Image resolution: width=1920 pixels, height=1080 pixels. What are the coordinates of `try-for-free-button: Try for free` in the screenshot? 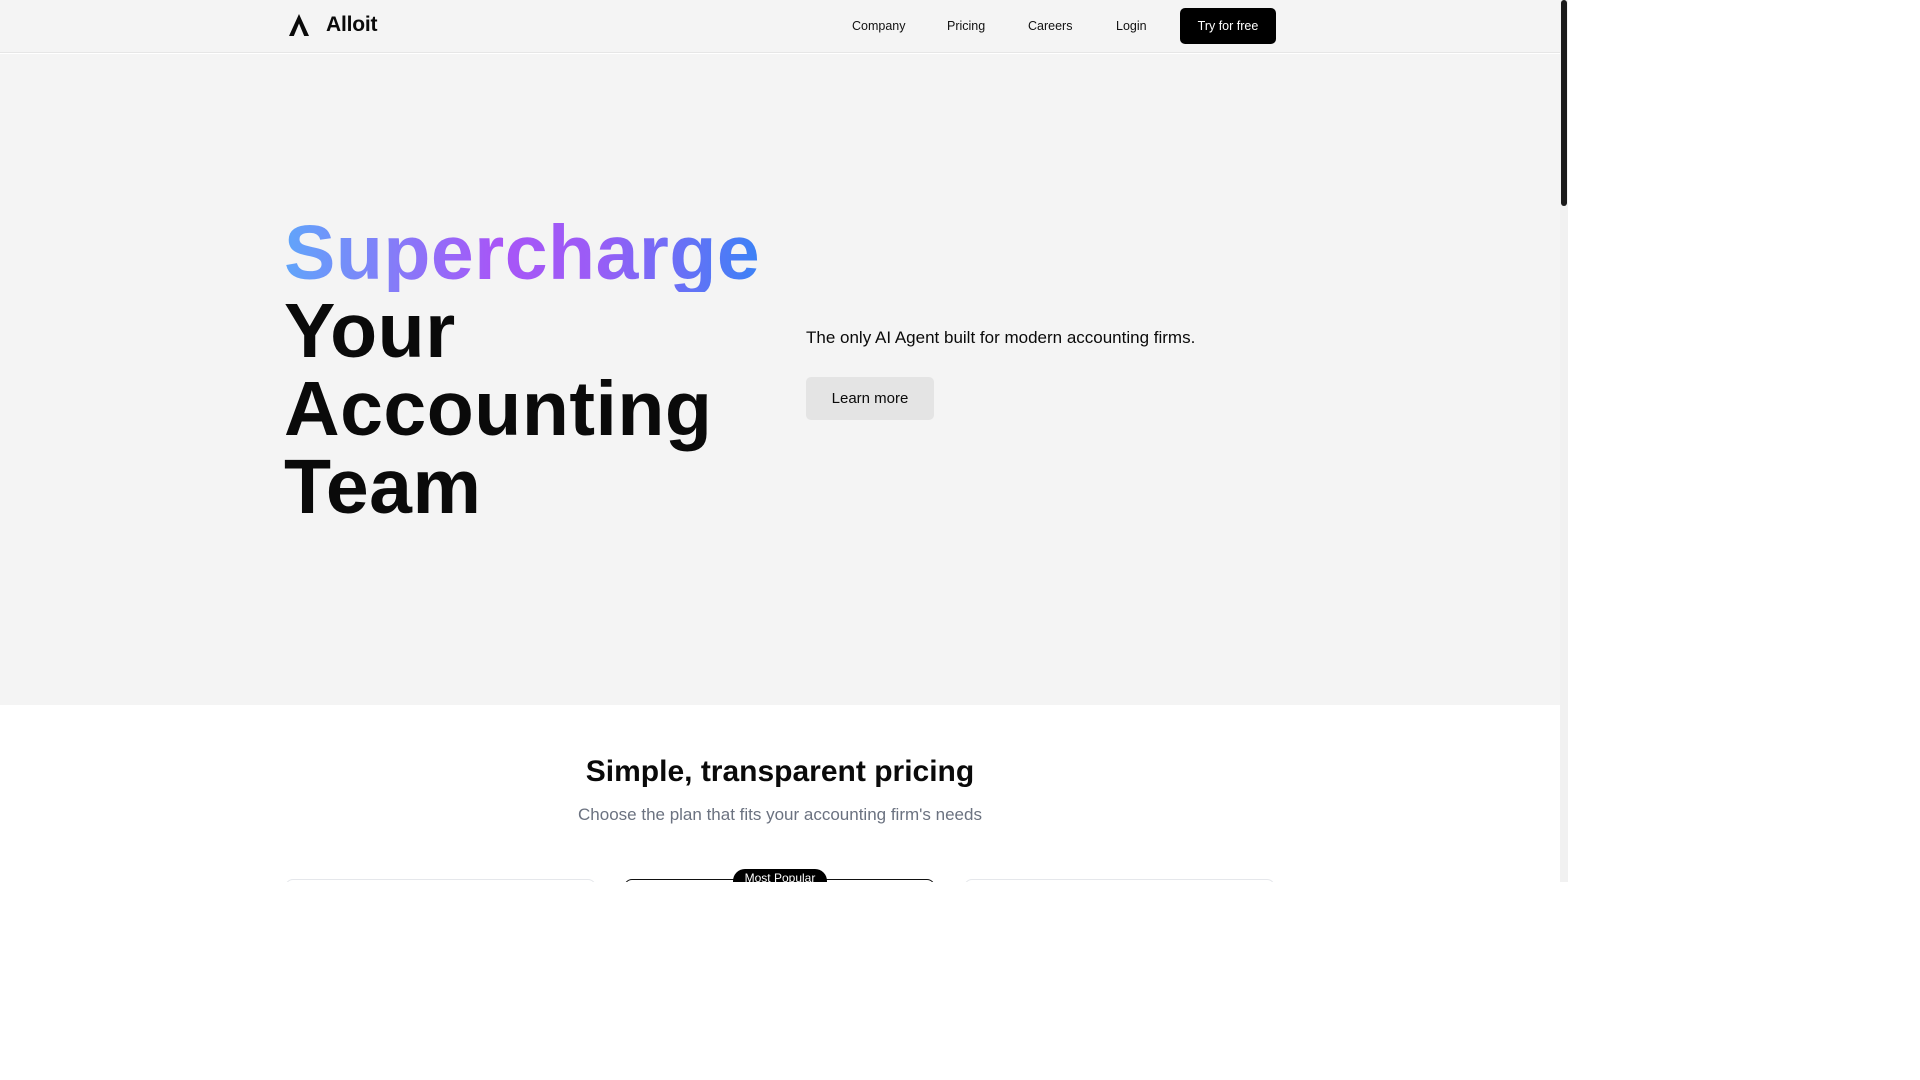 It's located at (1228, 26).